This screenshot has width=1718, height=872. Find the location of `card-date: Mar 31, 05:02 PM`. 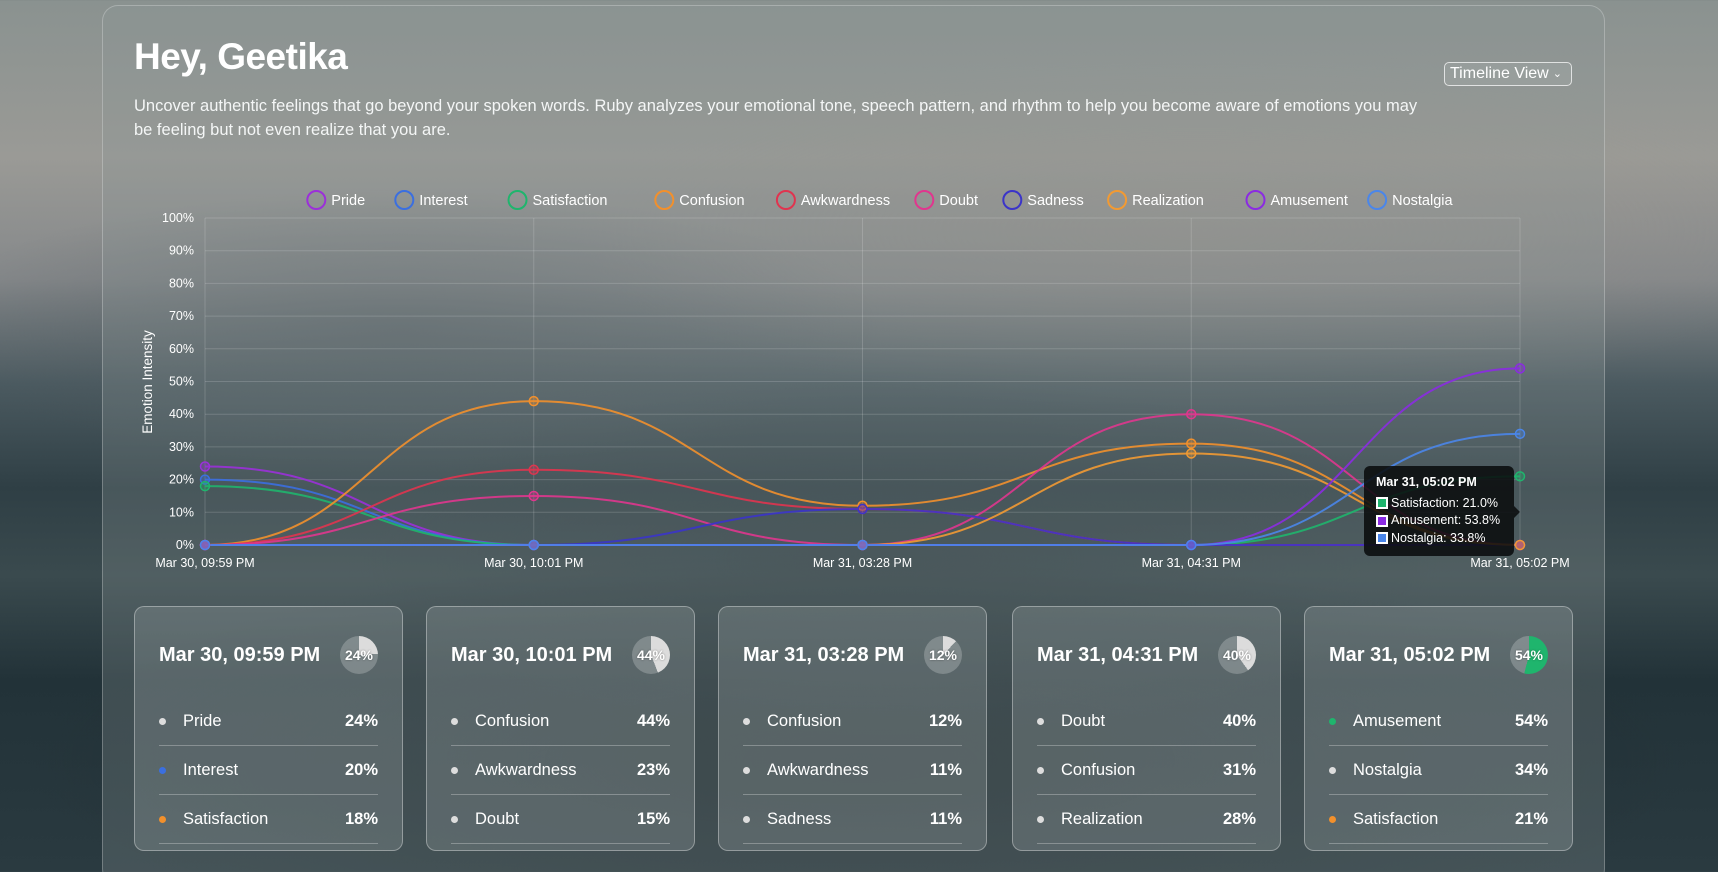

card-date: Mar 31, 05:02 PM is located at coordinates (1410, 654).